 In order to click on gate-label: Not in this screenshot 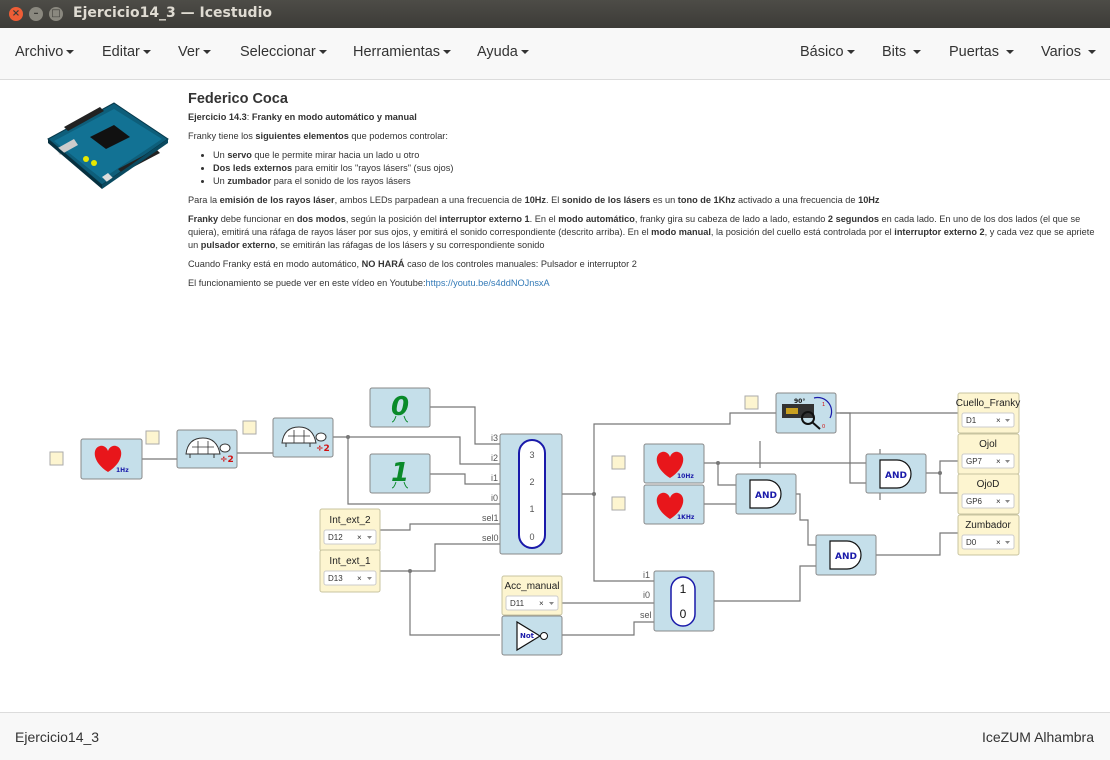, I will do `click(527, 636)`.